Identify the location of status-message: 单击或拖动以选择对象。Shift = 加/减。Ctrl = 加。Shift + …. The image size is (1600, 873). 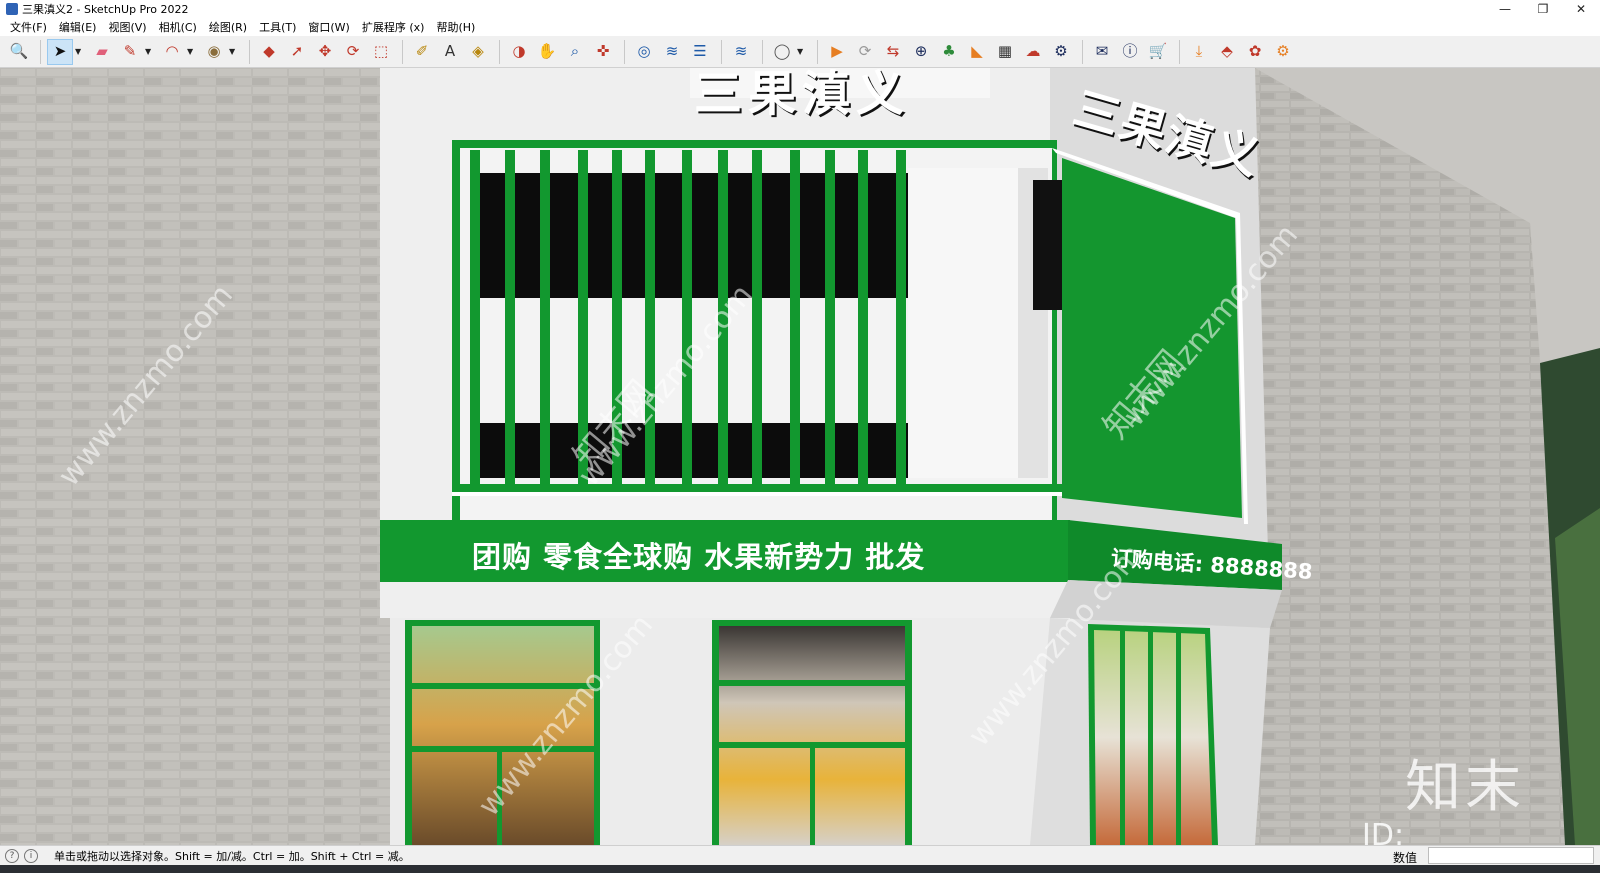
(232, 856).